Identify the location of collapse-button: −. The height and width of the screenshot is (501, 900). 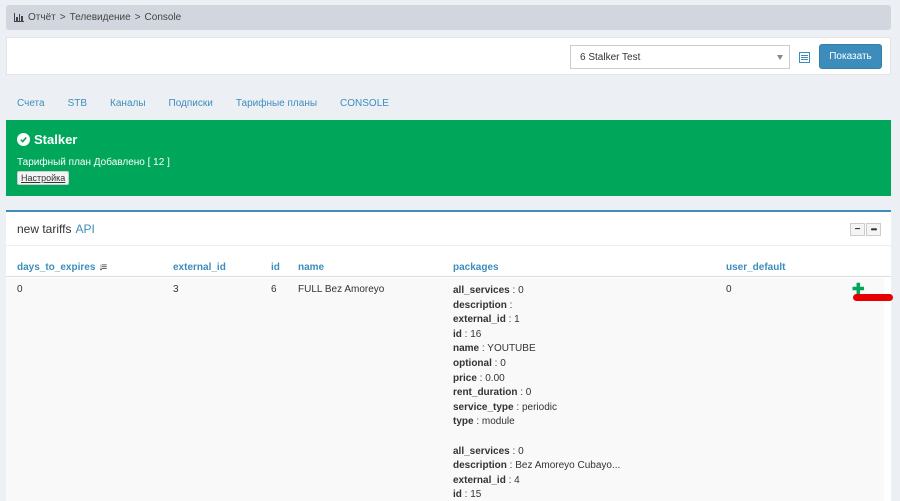
(857, 229).